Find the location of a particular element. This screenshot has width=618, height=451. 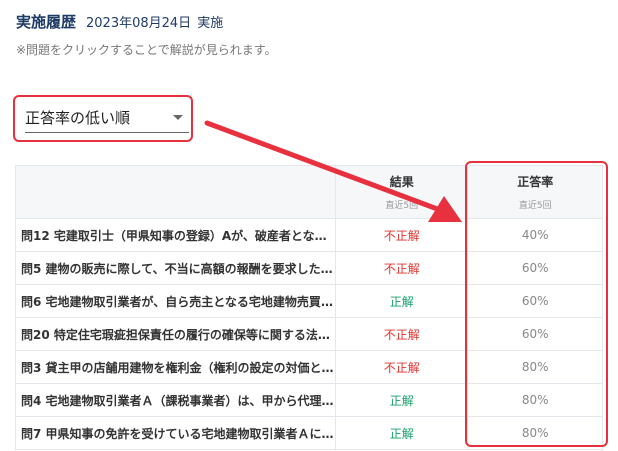

question-link: 問5 建物の販売に際して、不当に高額の報酬を要求した場合に関する記述 is located at coordinates (175, 268).